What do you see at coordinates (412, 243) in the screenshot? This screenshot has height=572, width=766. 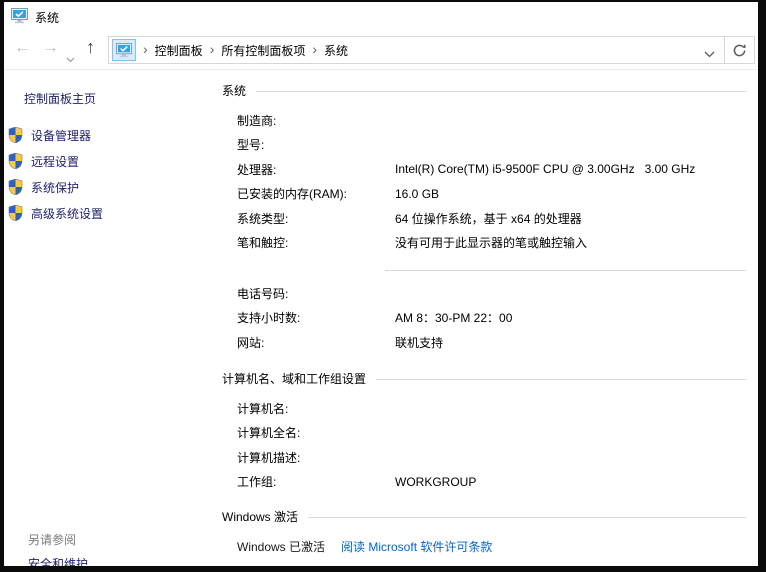 I see `info-row: 笔和触控: 没有可用于此显示器的笔或触控输入` at bounding box center [412, 243].